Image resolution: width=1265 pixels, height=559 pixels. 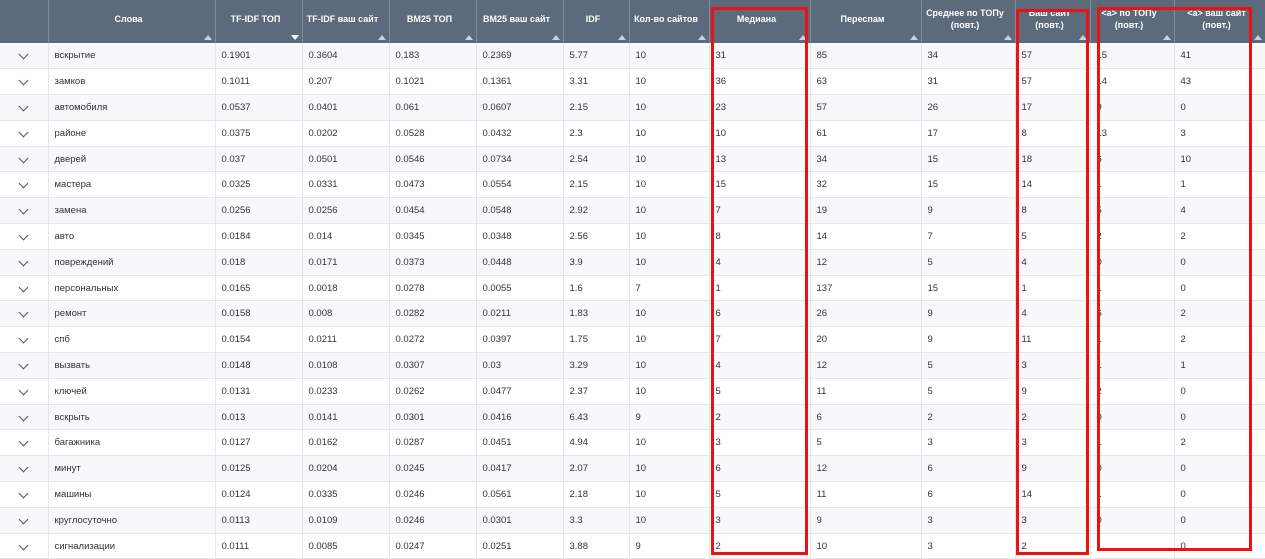 I want to click on column-header-idf: IDF, so click(x=596, y=21).